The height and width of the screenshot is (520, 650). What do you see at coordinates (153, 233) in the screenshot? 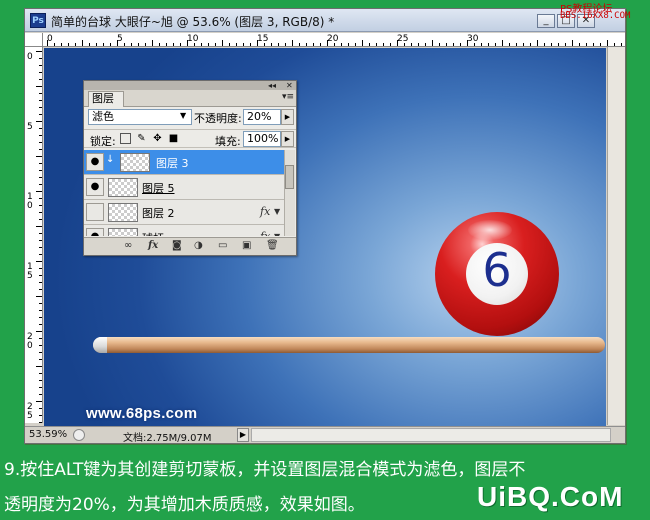
I see `layer-name: 球杆` at bounding box center [153, 233].